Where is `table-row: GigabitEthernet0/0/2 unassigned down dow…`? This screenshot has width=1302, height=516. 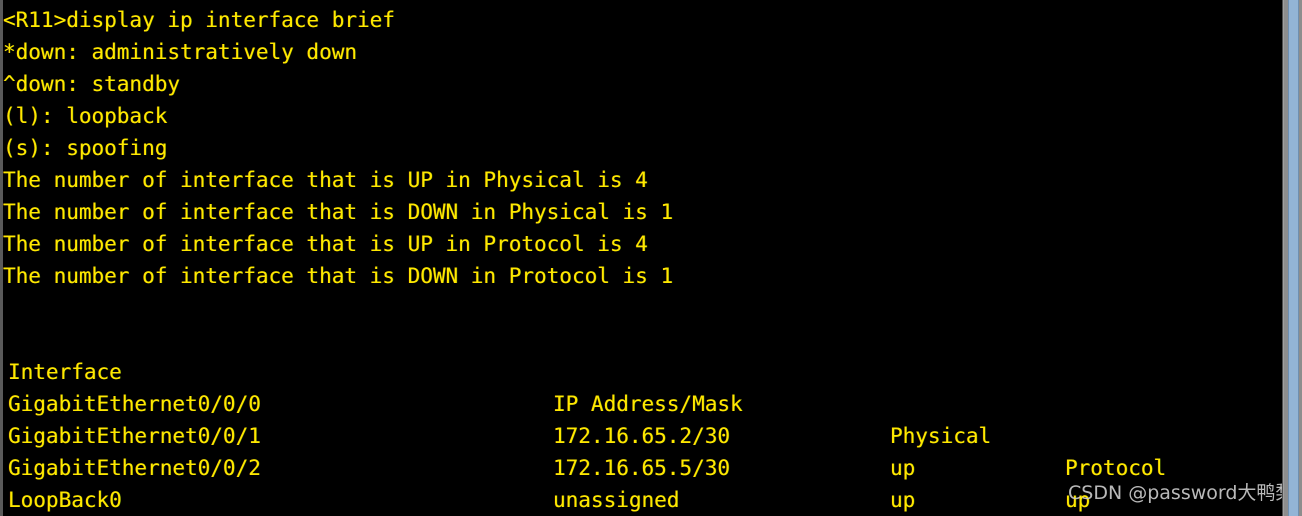 table-row: GigabitEthernet0/0/2 unassigned down dow… is located at coordinates (341, 466).